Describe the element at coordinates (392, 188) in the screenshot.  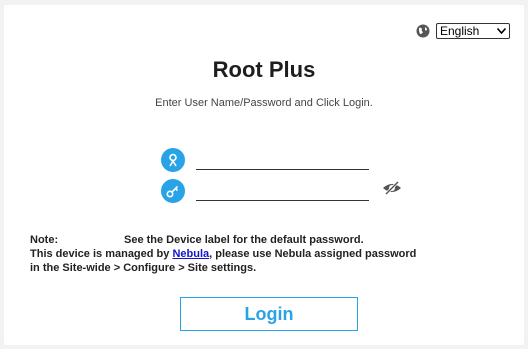
I see `eye-slash-icon` at that location.